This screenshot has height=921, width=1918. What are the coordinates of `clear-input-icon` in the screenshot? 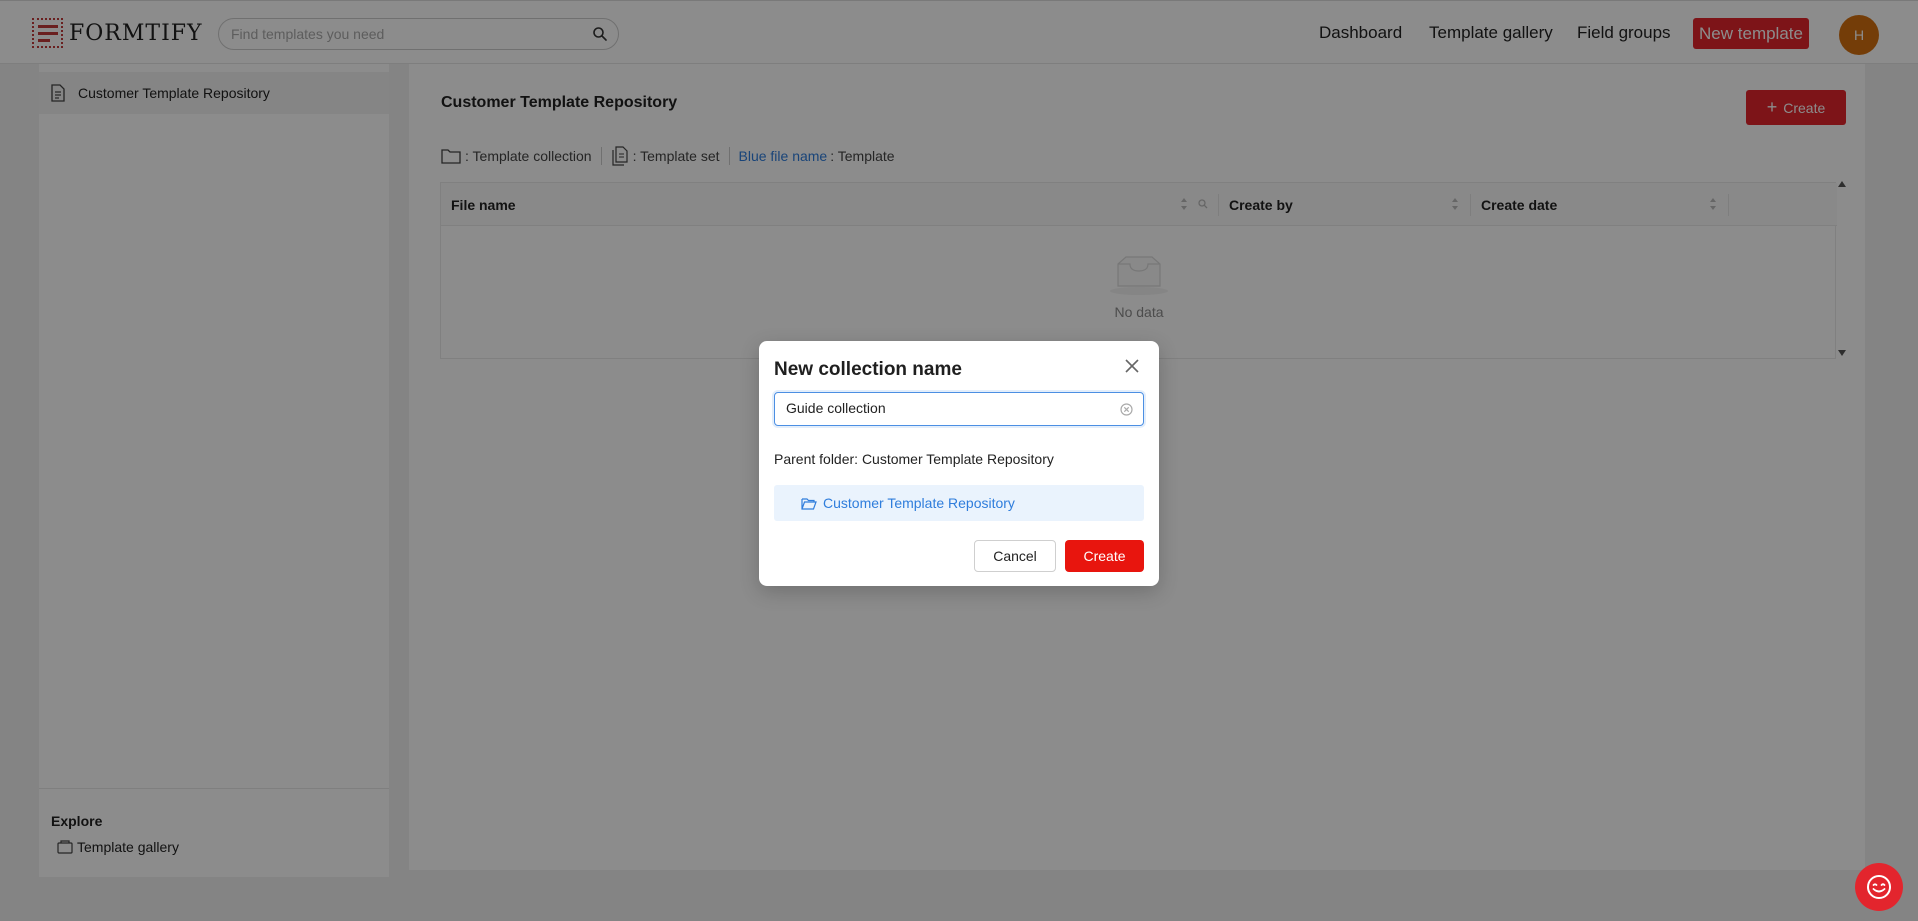 It's located at (1126, 409).